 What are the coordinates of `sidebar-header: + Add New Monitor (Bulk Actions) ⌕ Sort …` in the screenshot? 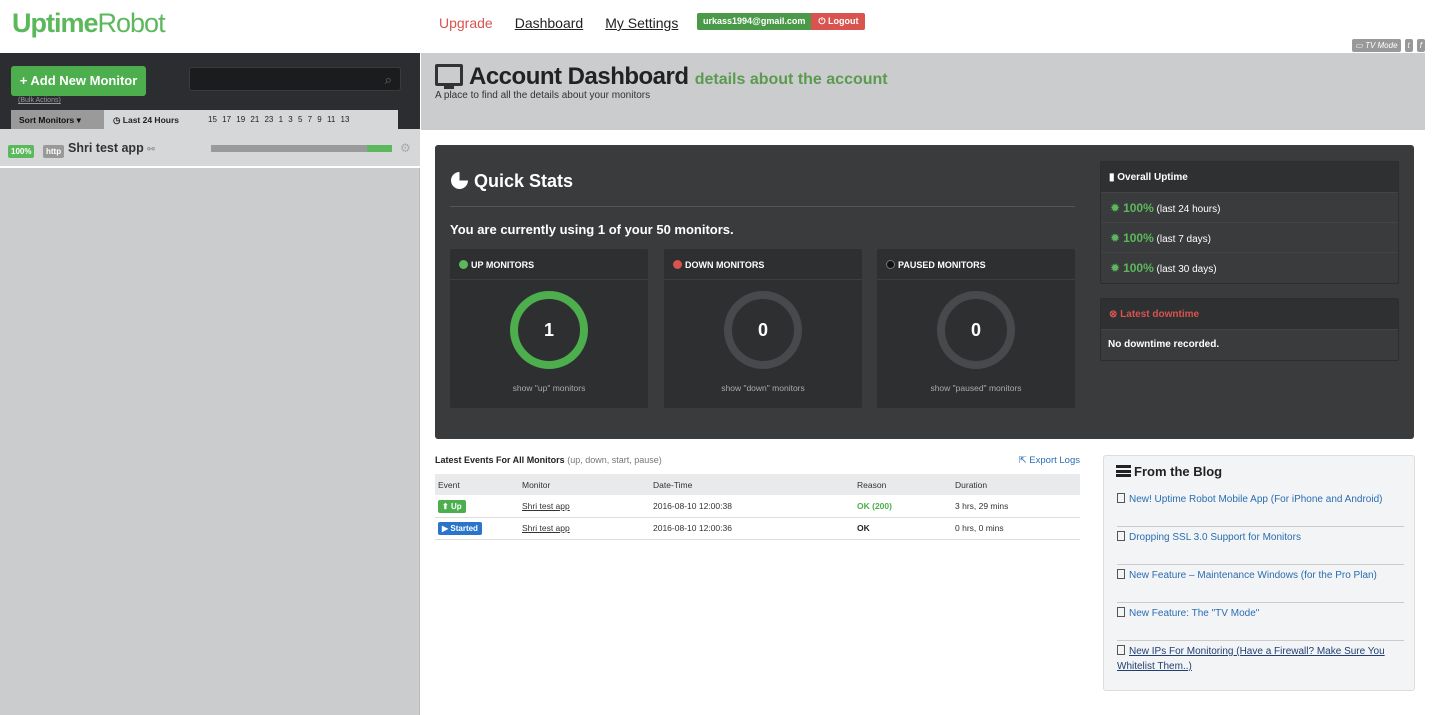 It's located at (210, 91).